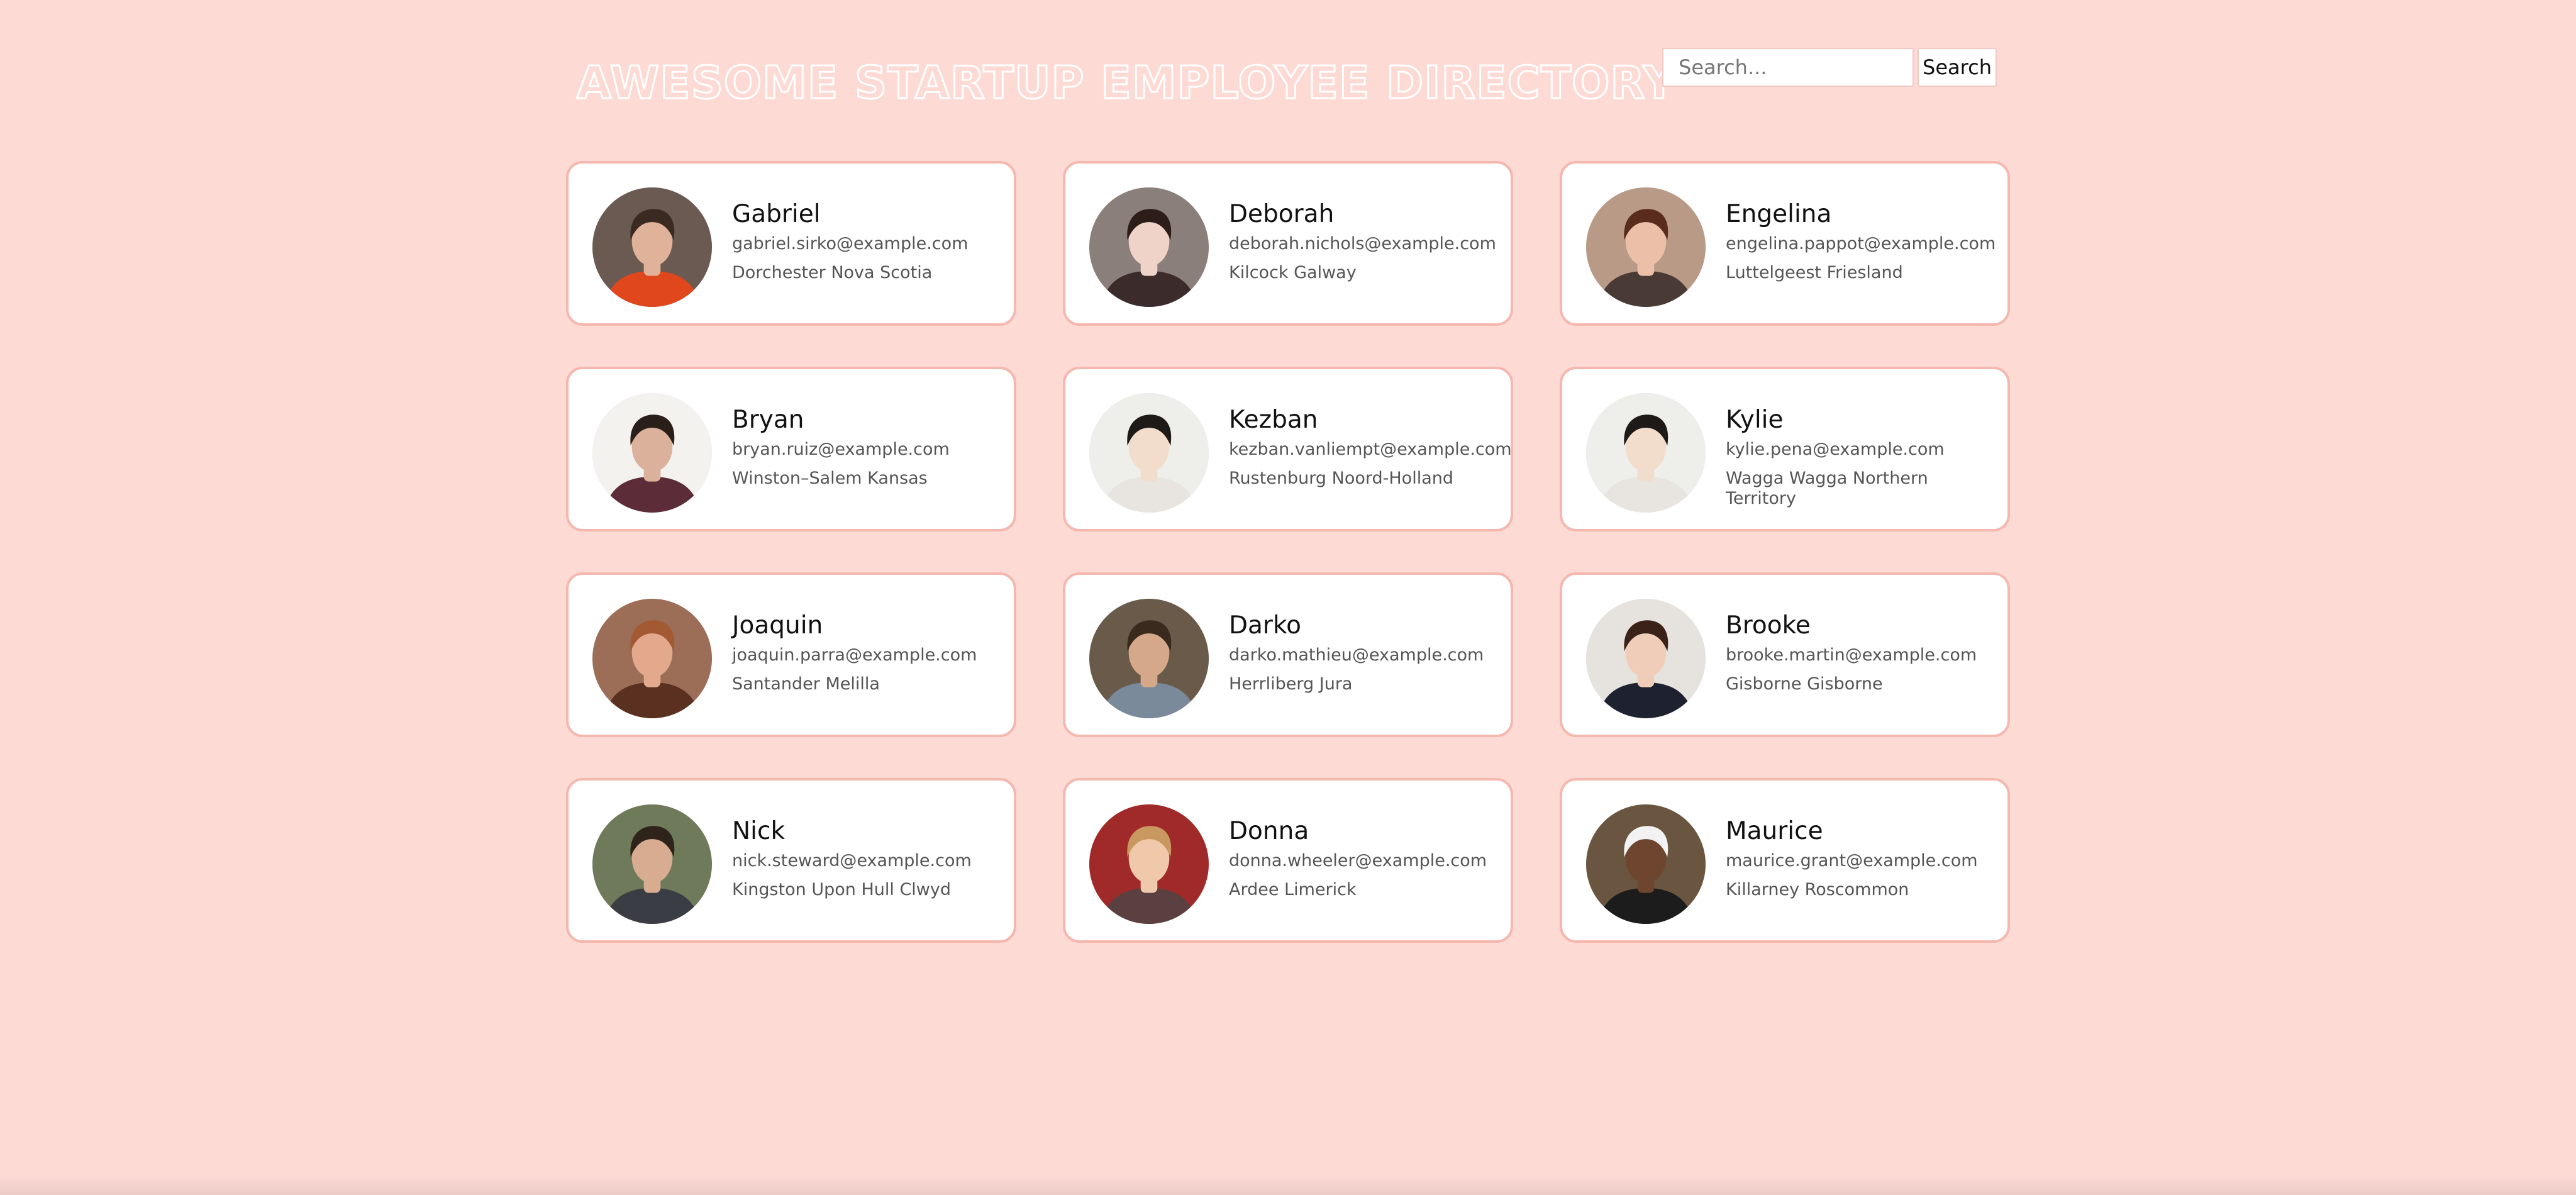 The width and height of the screenshot is (2576, 1195). What do you see at coordinates (1852, 860) in the screenshot?
I see `employee-email: maurice.grant@example.com` at bounding box center [1852, 860].